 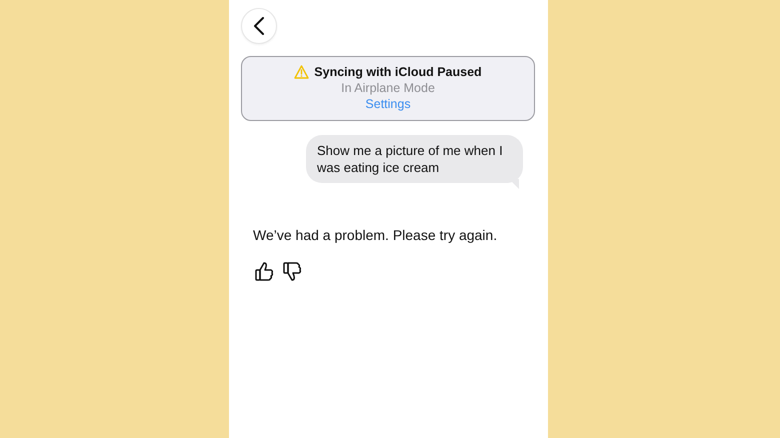 What do you see at coordinates (388, 104) in the screenshot?
I see `settings-link: Settings` at bounding box center [388, 104].